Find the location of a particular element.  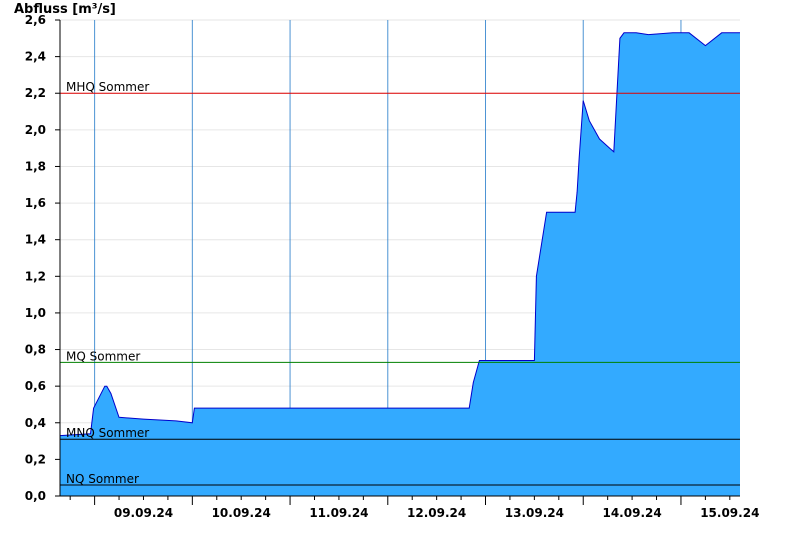

reference-label-2: MNQ Sommer is located at coordinates (107, 433).